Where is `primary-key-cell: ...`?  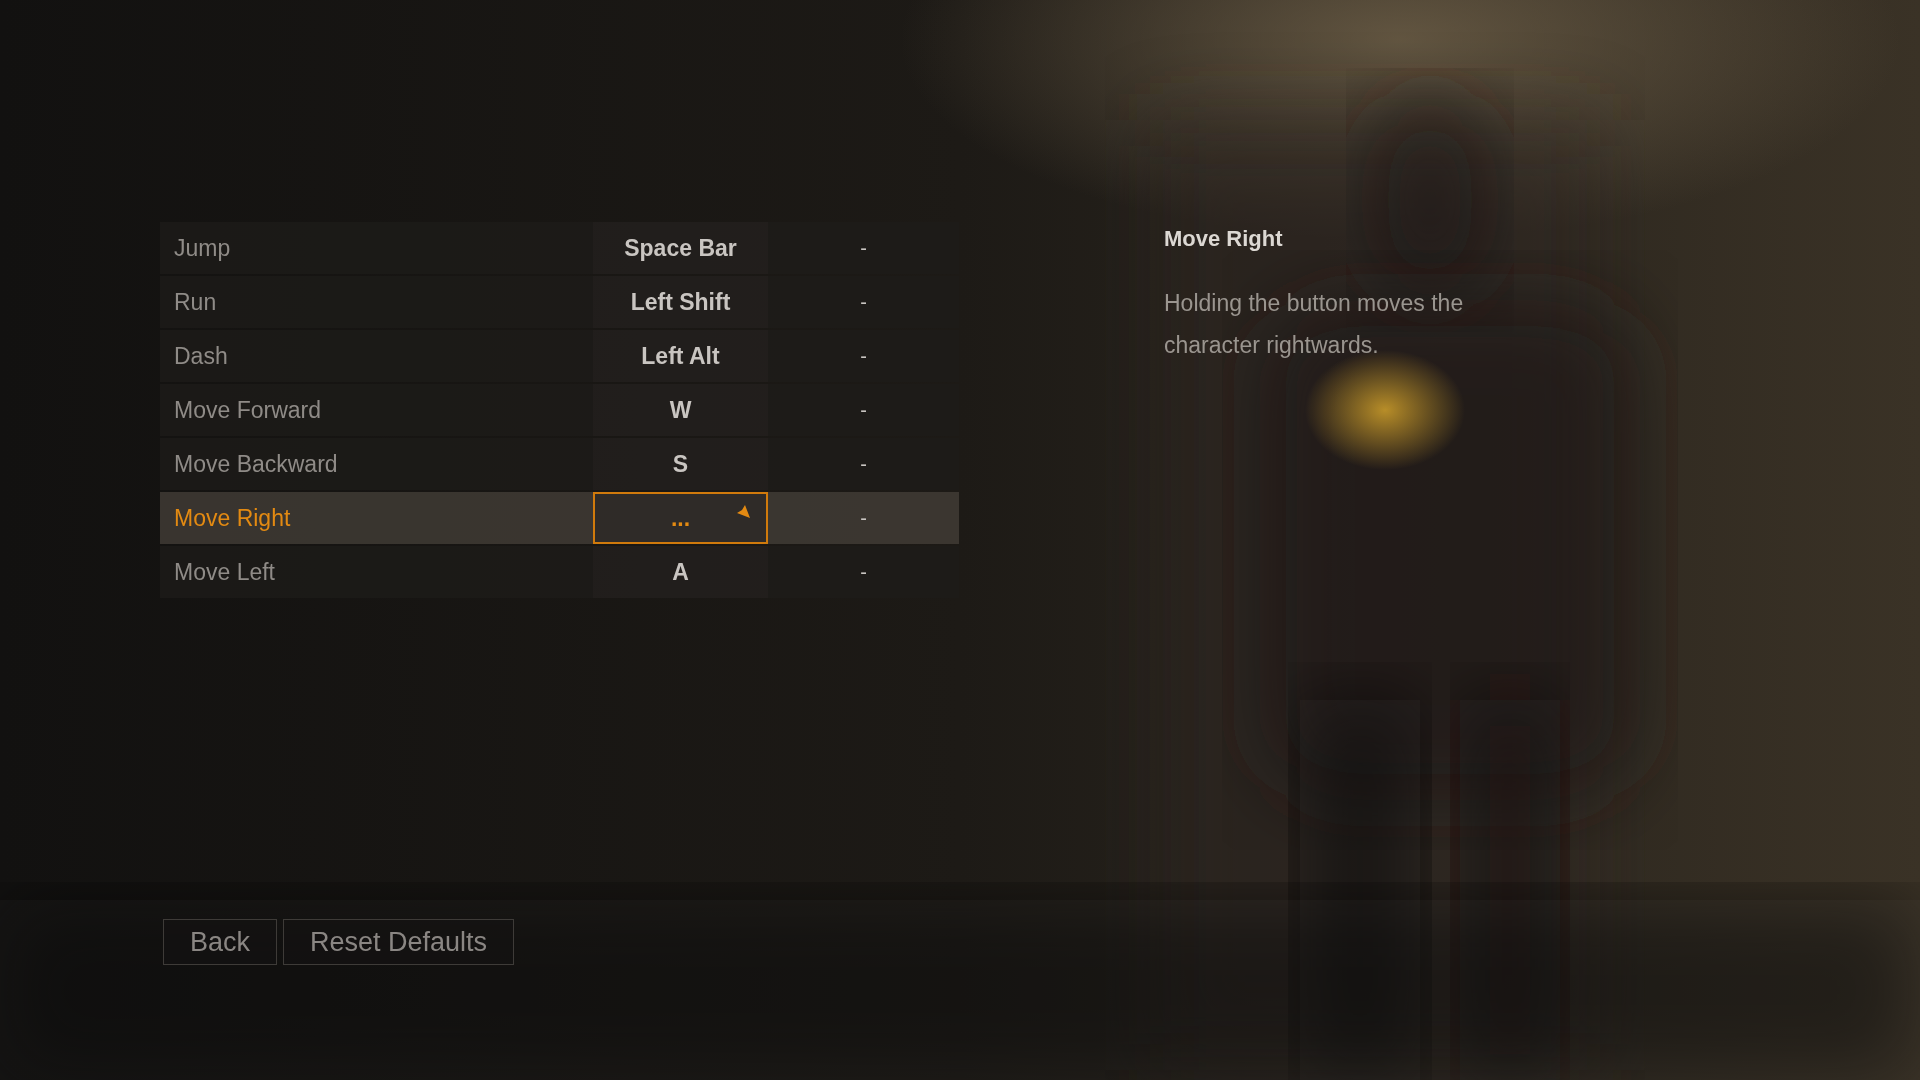 primary-key-cell: ... is located at coordinates (680, 518).